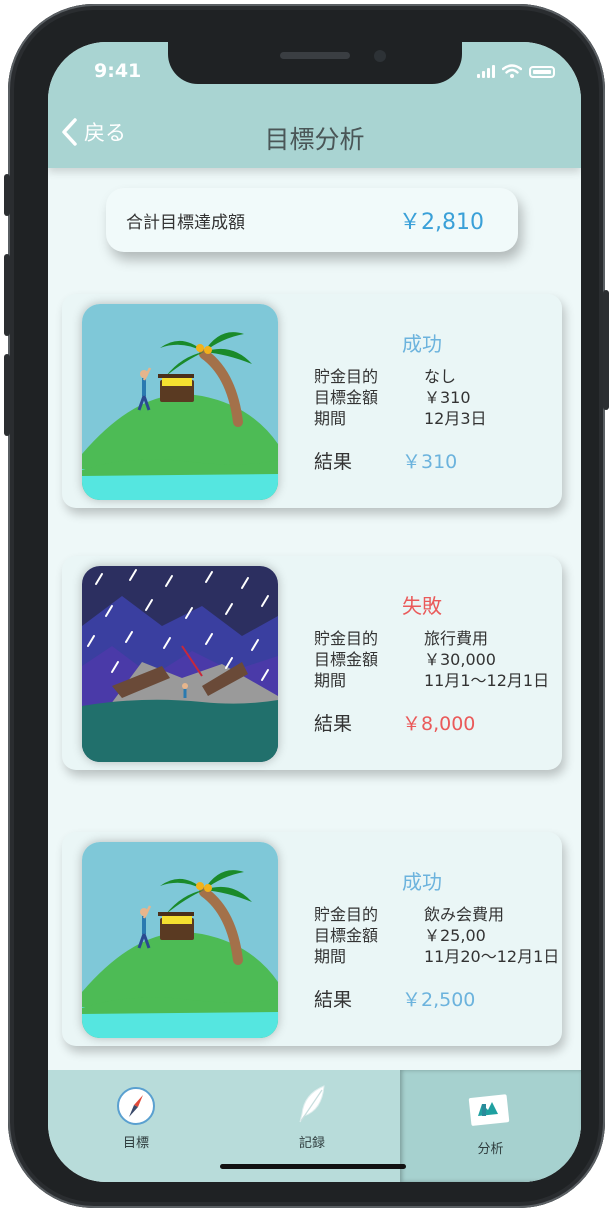  What do you see at coordinates (392, 397) in the screenshot?
I see `goal-amount-row: 目標金額 ￥310` at bounding box center [392, 397].